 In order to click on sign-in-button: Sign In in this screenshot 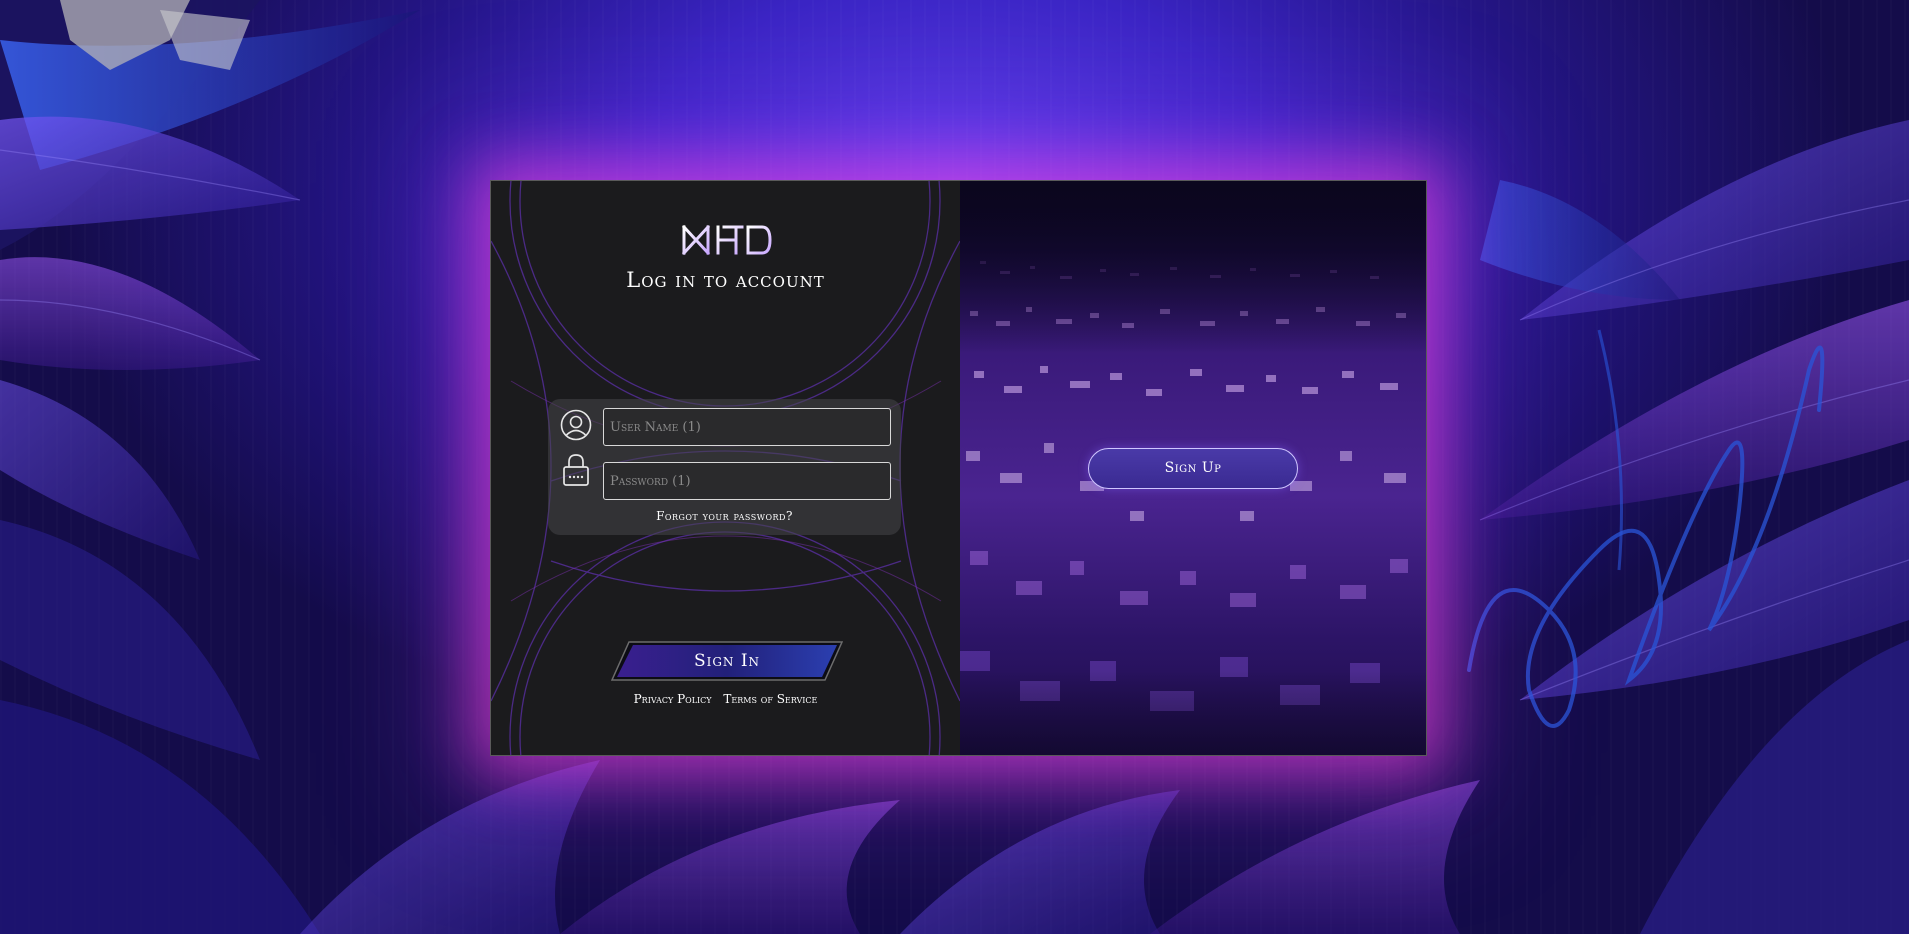, I will do `click(727, 661)`.